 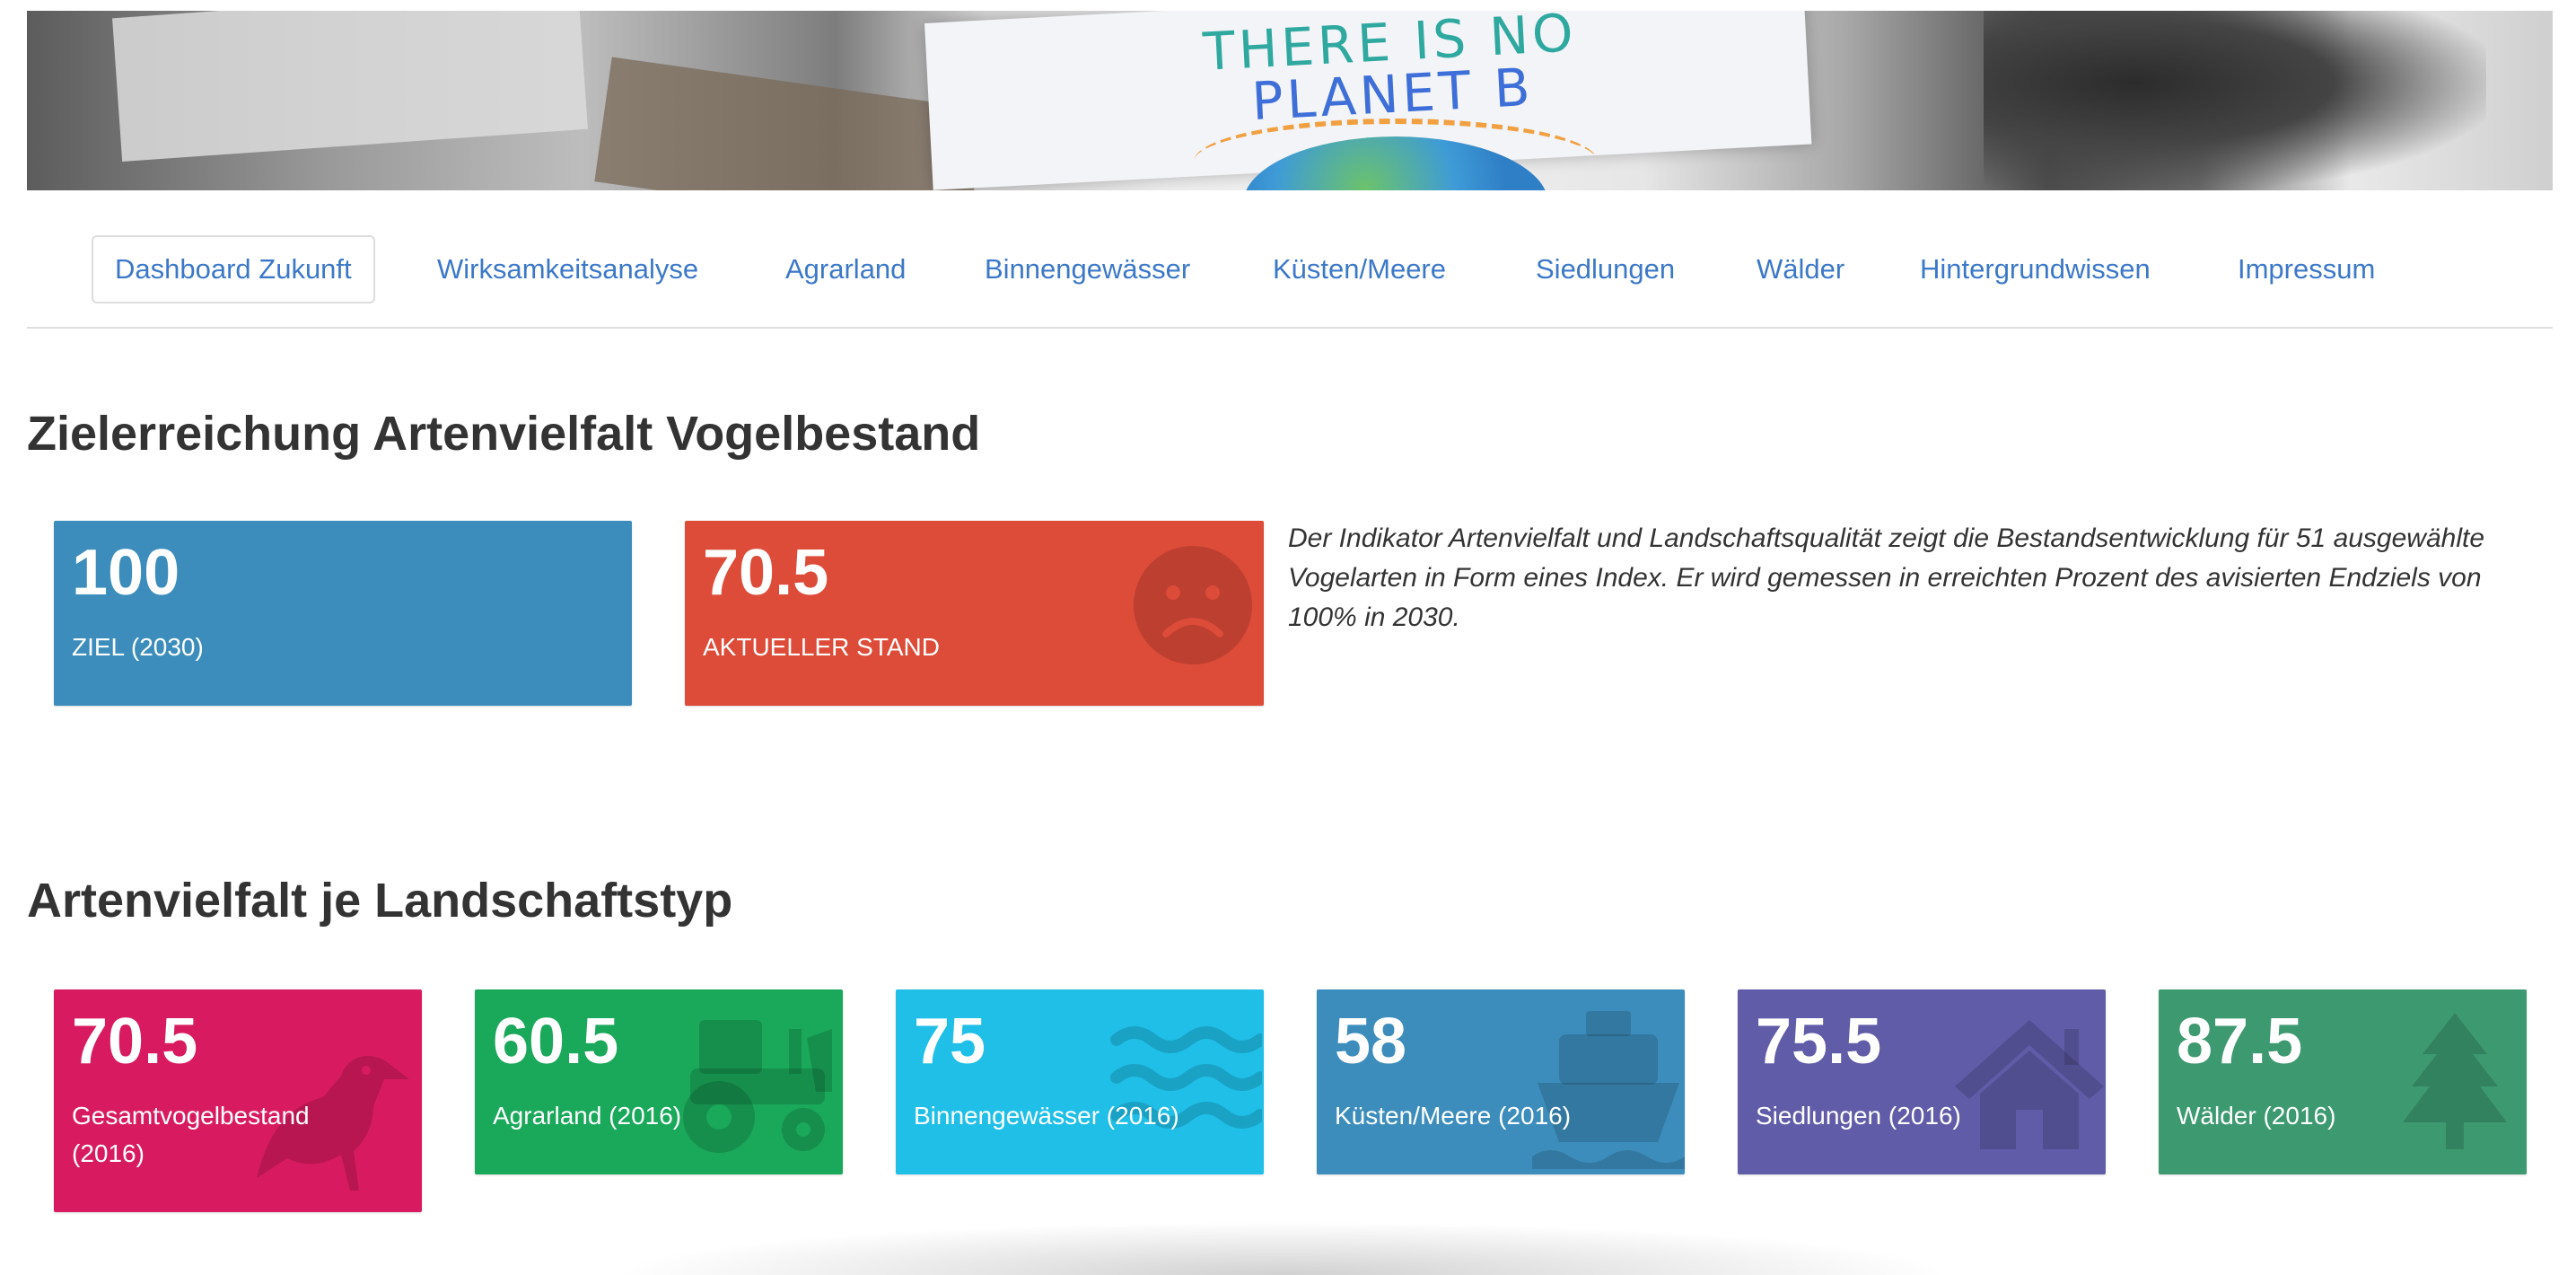 What do you see at coordinates (2455, 1081) in the screenshot?
I see `tree-icon` at bounding box center [2455, 1081].